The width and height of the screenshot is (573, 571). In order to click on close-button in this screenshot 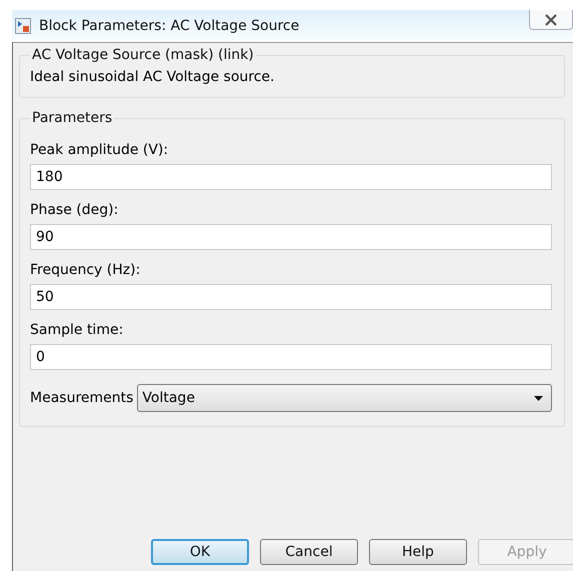, I will do `click(551, 20)`.